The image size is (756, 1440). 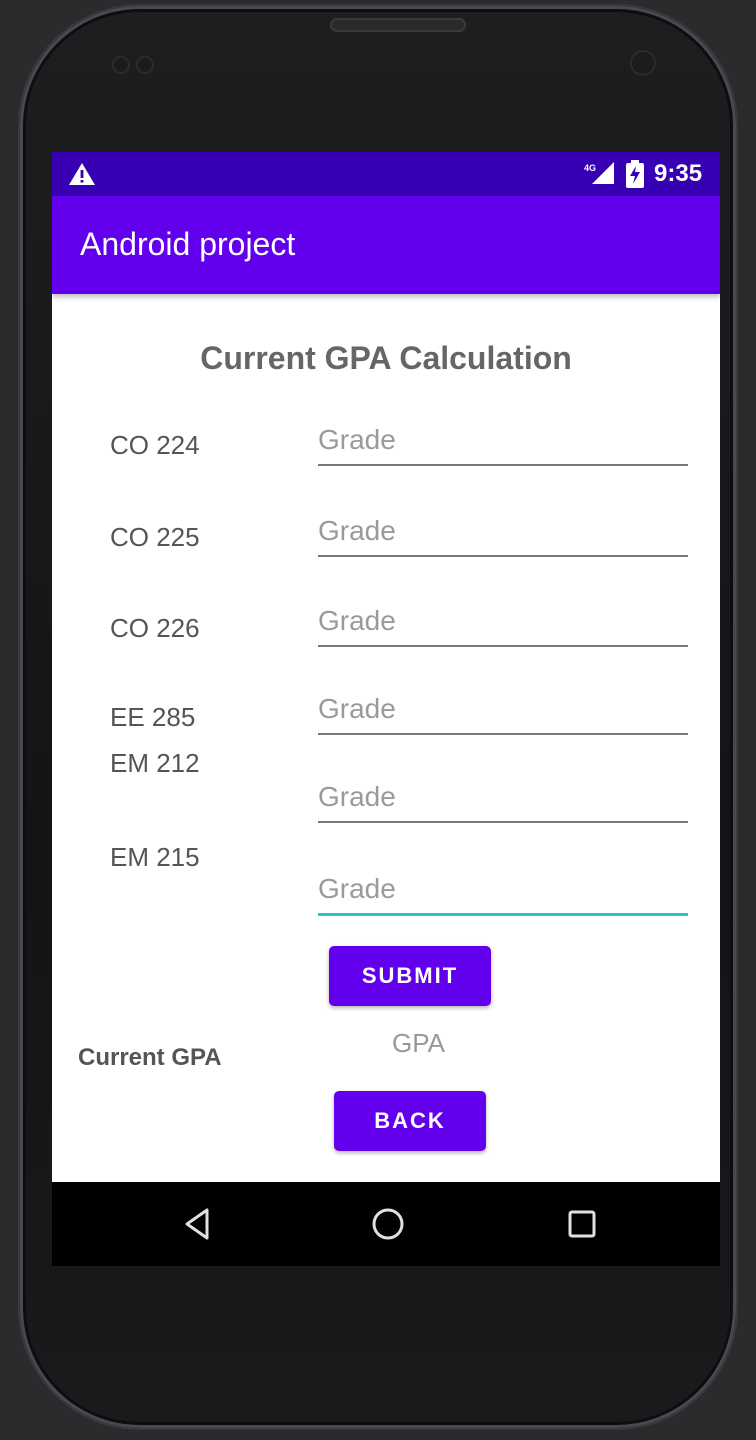 I want to click on grade-input-em212, so click(x=503, y=802).